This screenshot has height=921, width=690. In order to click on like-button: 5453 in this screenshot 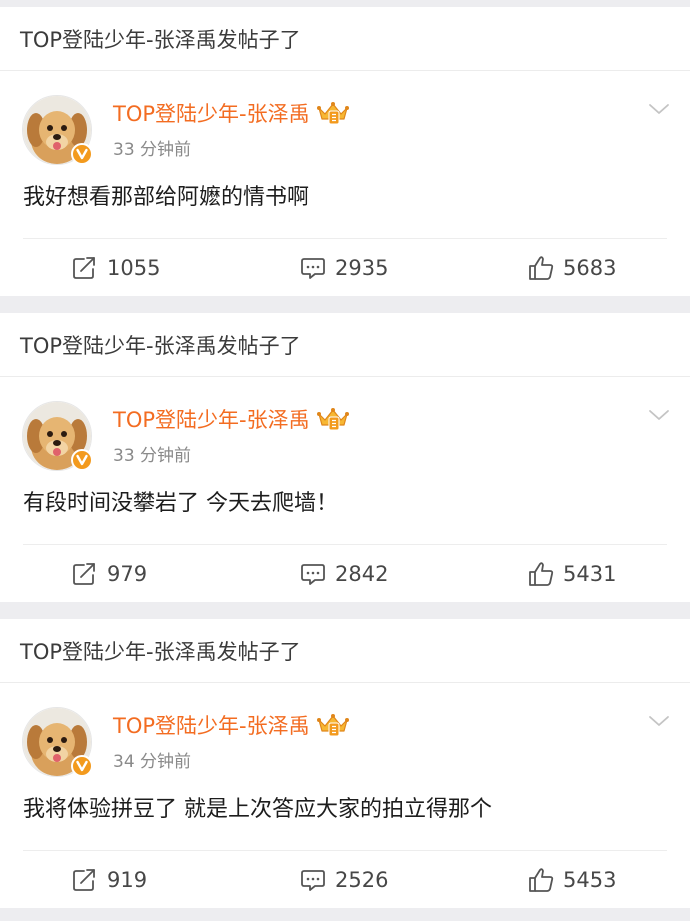, I will do `click(572, 880)`.